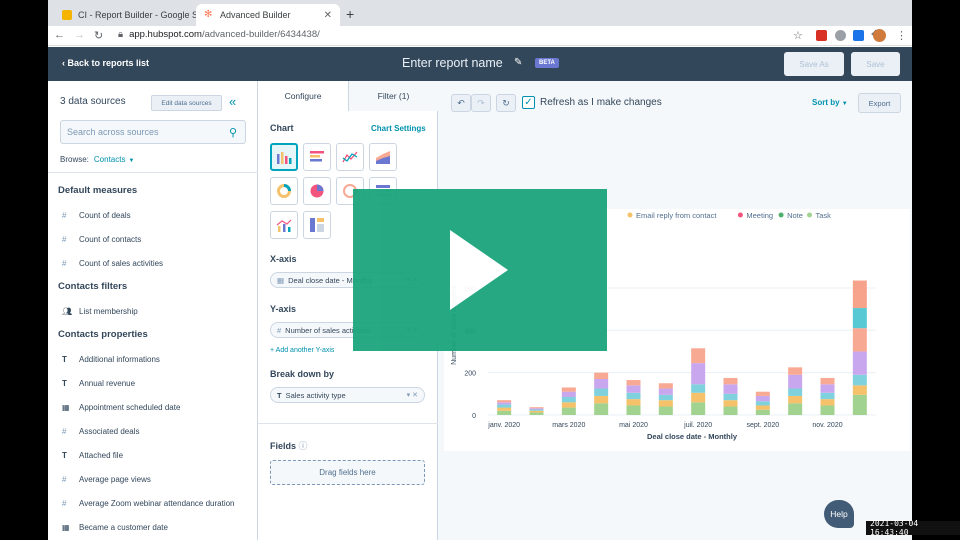 The width and height of the screenshot is (960, 540). I want to click on browse-selector: Browse: Contacts ▼, so click(97, 159).